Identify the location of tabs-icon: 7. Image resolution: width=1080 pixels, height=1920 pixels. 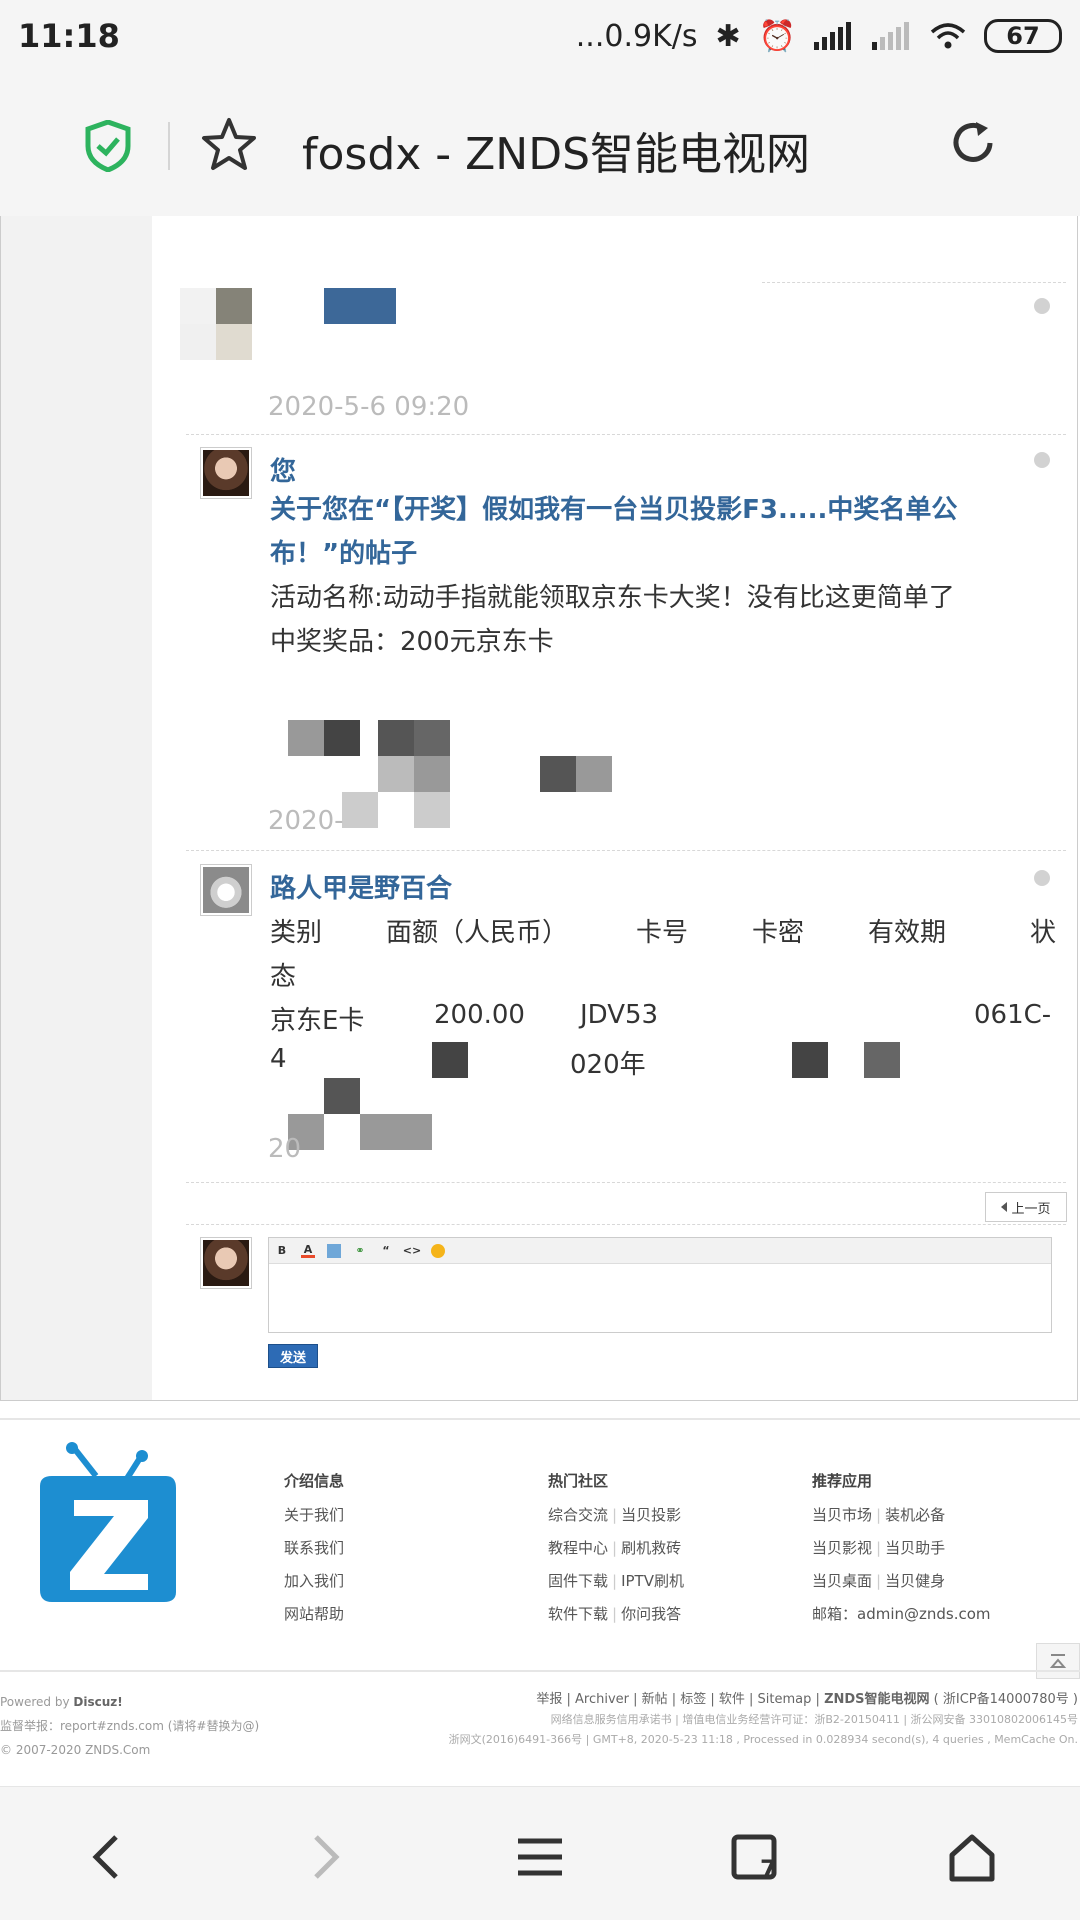
(756, 1857).